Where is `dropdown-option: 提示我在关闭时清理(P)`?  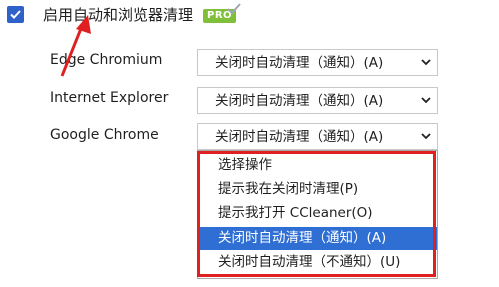
dropdown-option: 提示我在关闭时清理(P) is located at coordinates (317, 189).